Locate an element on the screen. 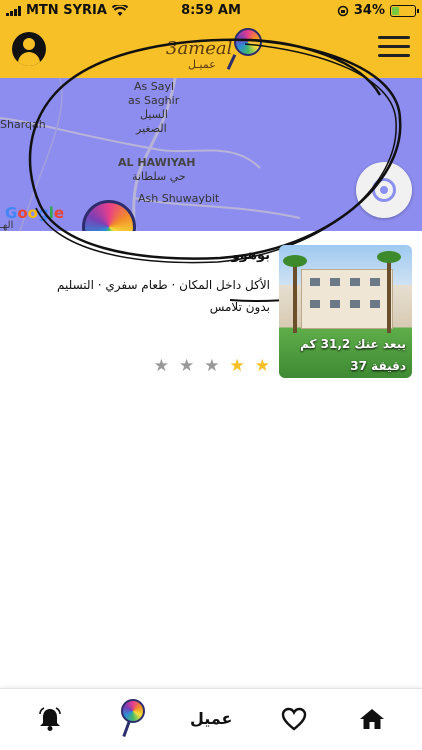 The image size is (422, 750). nav-label-ameel: عميل is located at coordinates (211, 718).